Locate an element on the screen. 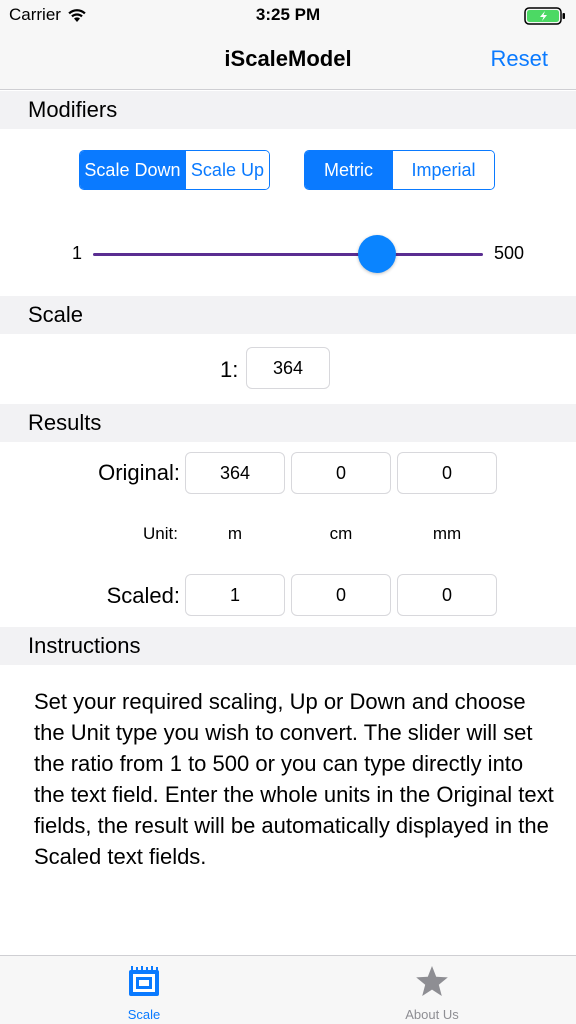 Image resolution: width=576 pixels, height=1024 pixels. star-icon is located at coordinates (432, 981).